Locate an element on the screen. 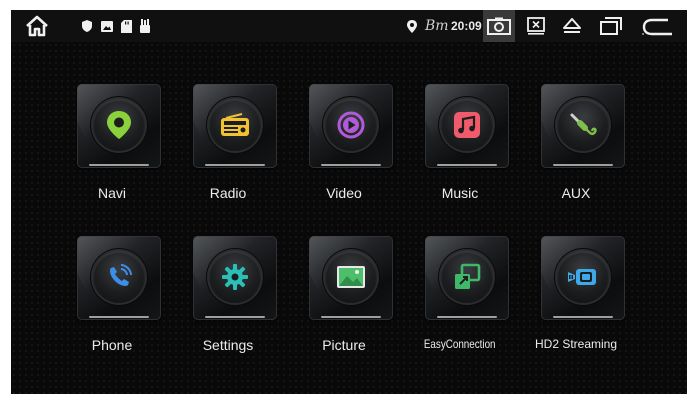 This screenshot has height=404, width=699. easy-connection-icon is located at coordinates (467, 277).